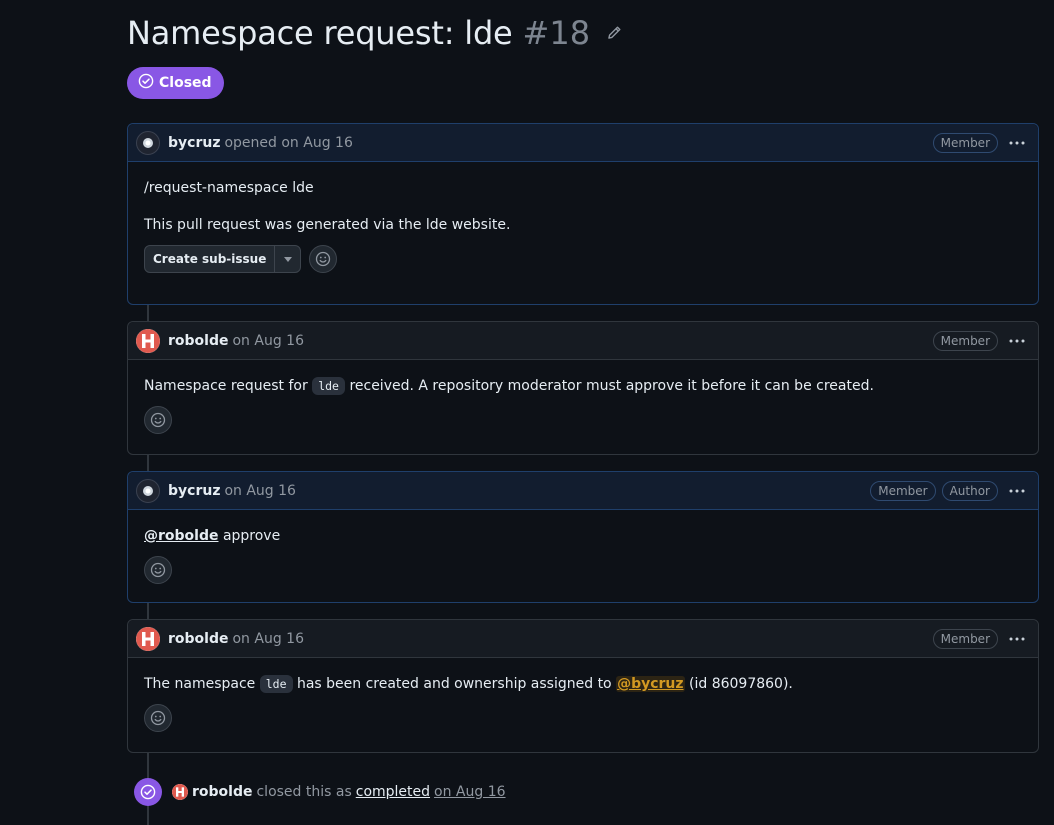 This screenshot has width=1054, height=825. What do you see at coordinates (200, 684) in the screenshot?
I see `text-segment: The namespace` at bounding box center [200, 684].